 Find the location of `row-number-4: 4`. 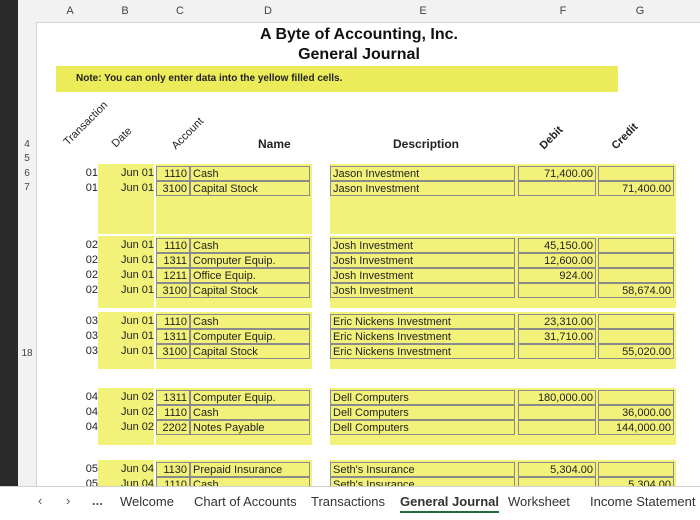

row-number-4: 4 is located at coordinates (27, 144).